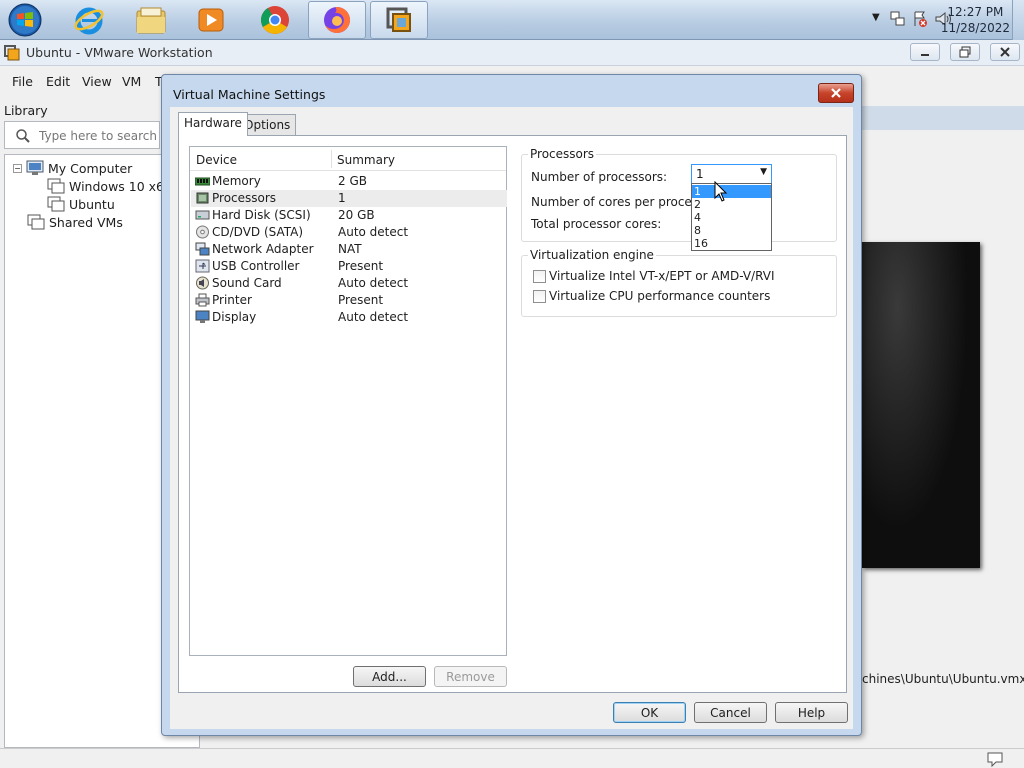 Image resolution: width=1024 pixels, height=768 pixels. What do you see at coordinates (349, 317) in the screenshot?
I see `device-row-display: Display Auto detect` at bounding box center [349, 317].